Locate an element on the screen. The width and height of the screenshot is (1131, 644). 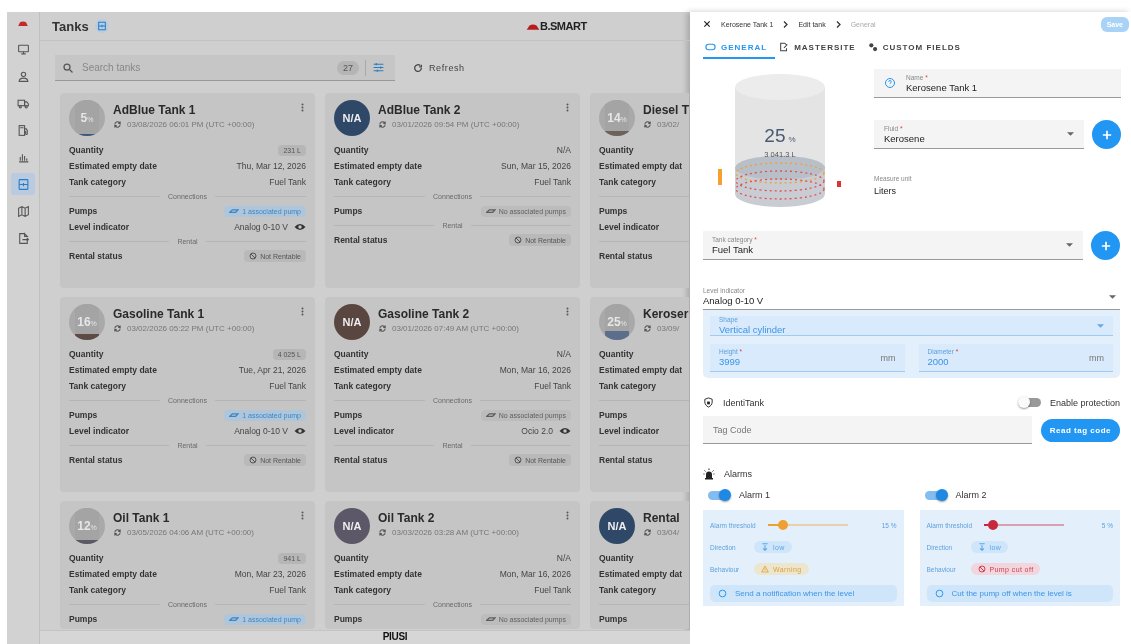
gauge-value: 5 is located at coordinates (84, 118).